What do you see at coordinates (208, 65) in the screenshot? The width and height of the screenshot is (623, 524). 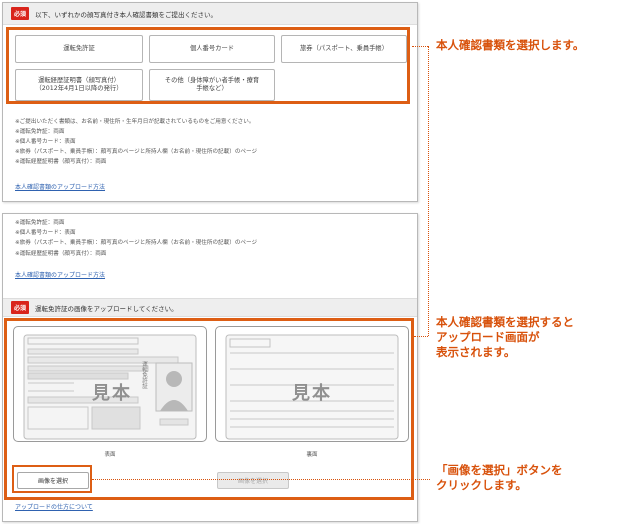 I see `doc-buttons-highlight` at bounding box center [208, 65].